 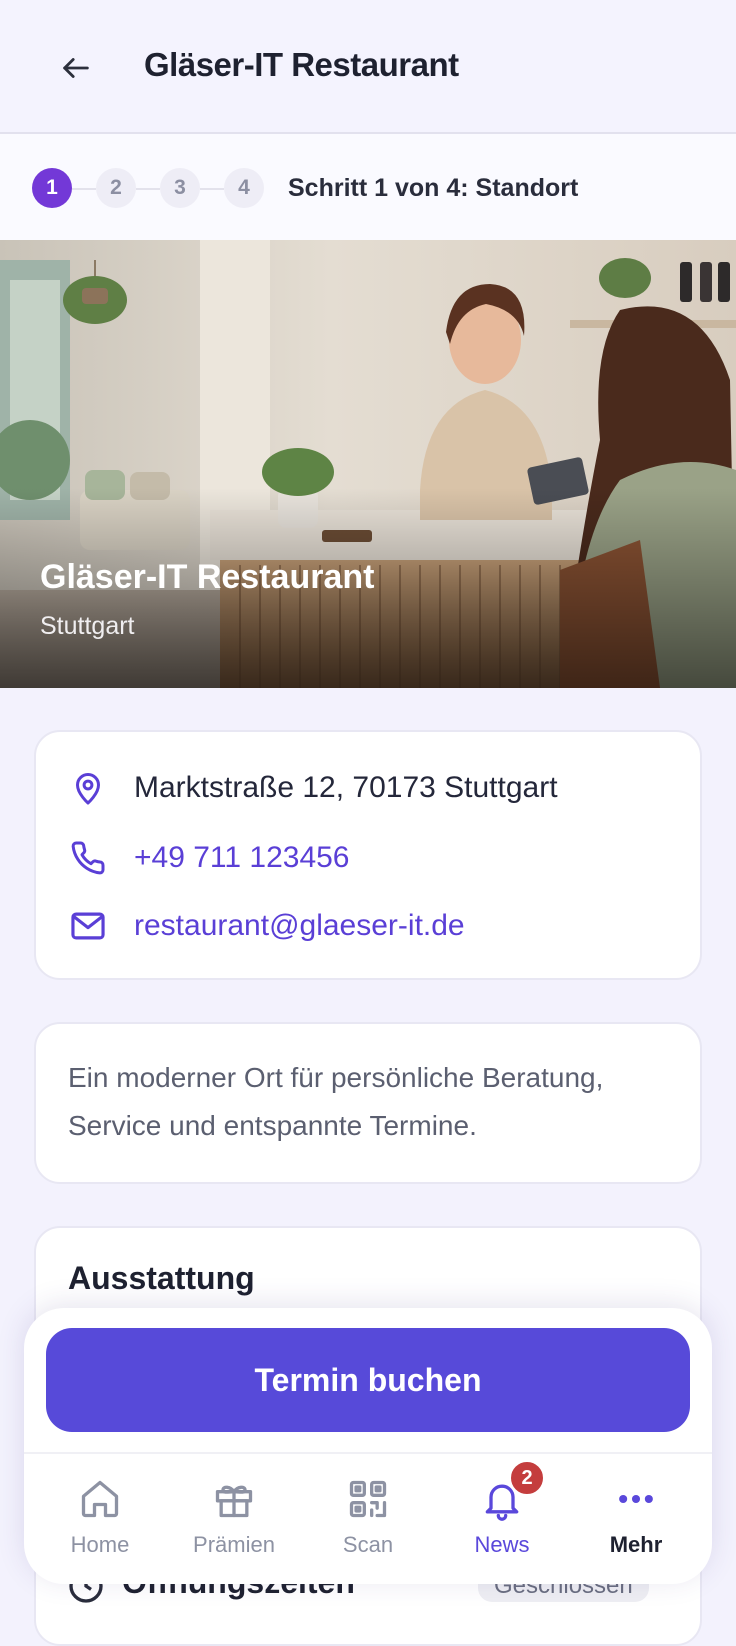 What do you see at coordinates (299, 926) in the screenshot?
I see `email-link: restaurant@glaeser-it.de` at bounding box center [299, 926].